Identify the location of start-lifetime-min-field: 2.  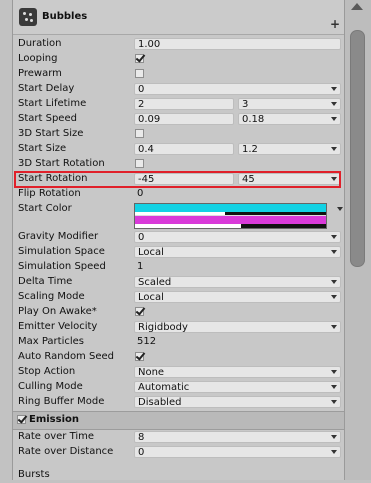
(184, 104).